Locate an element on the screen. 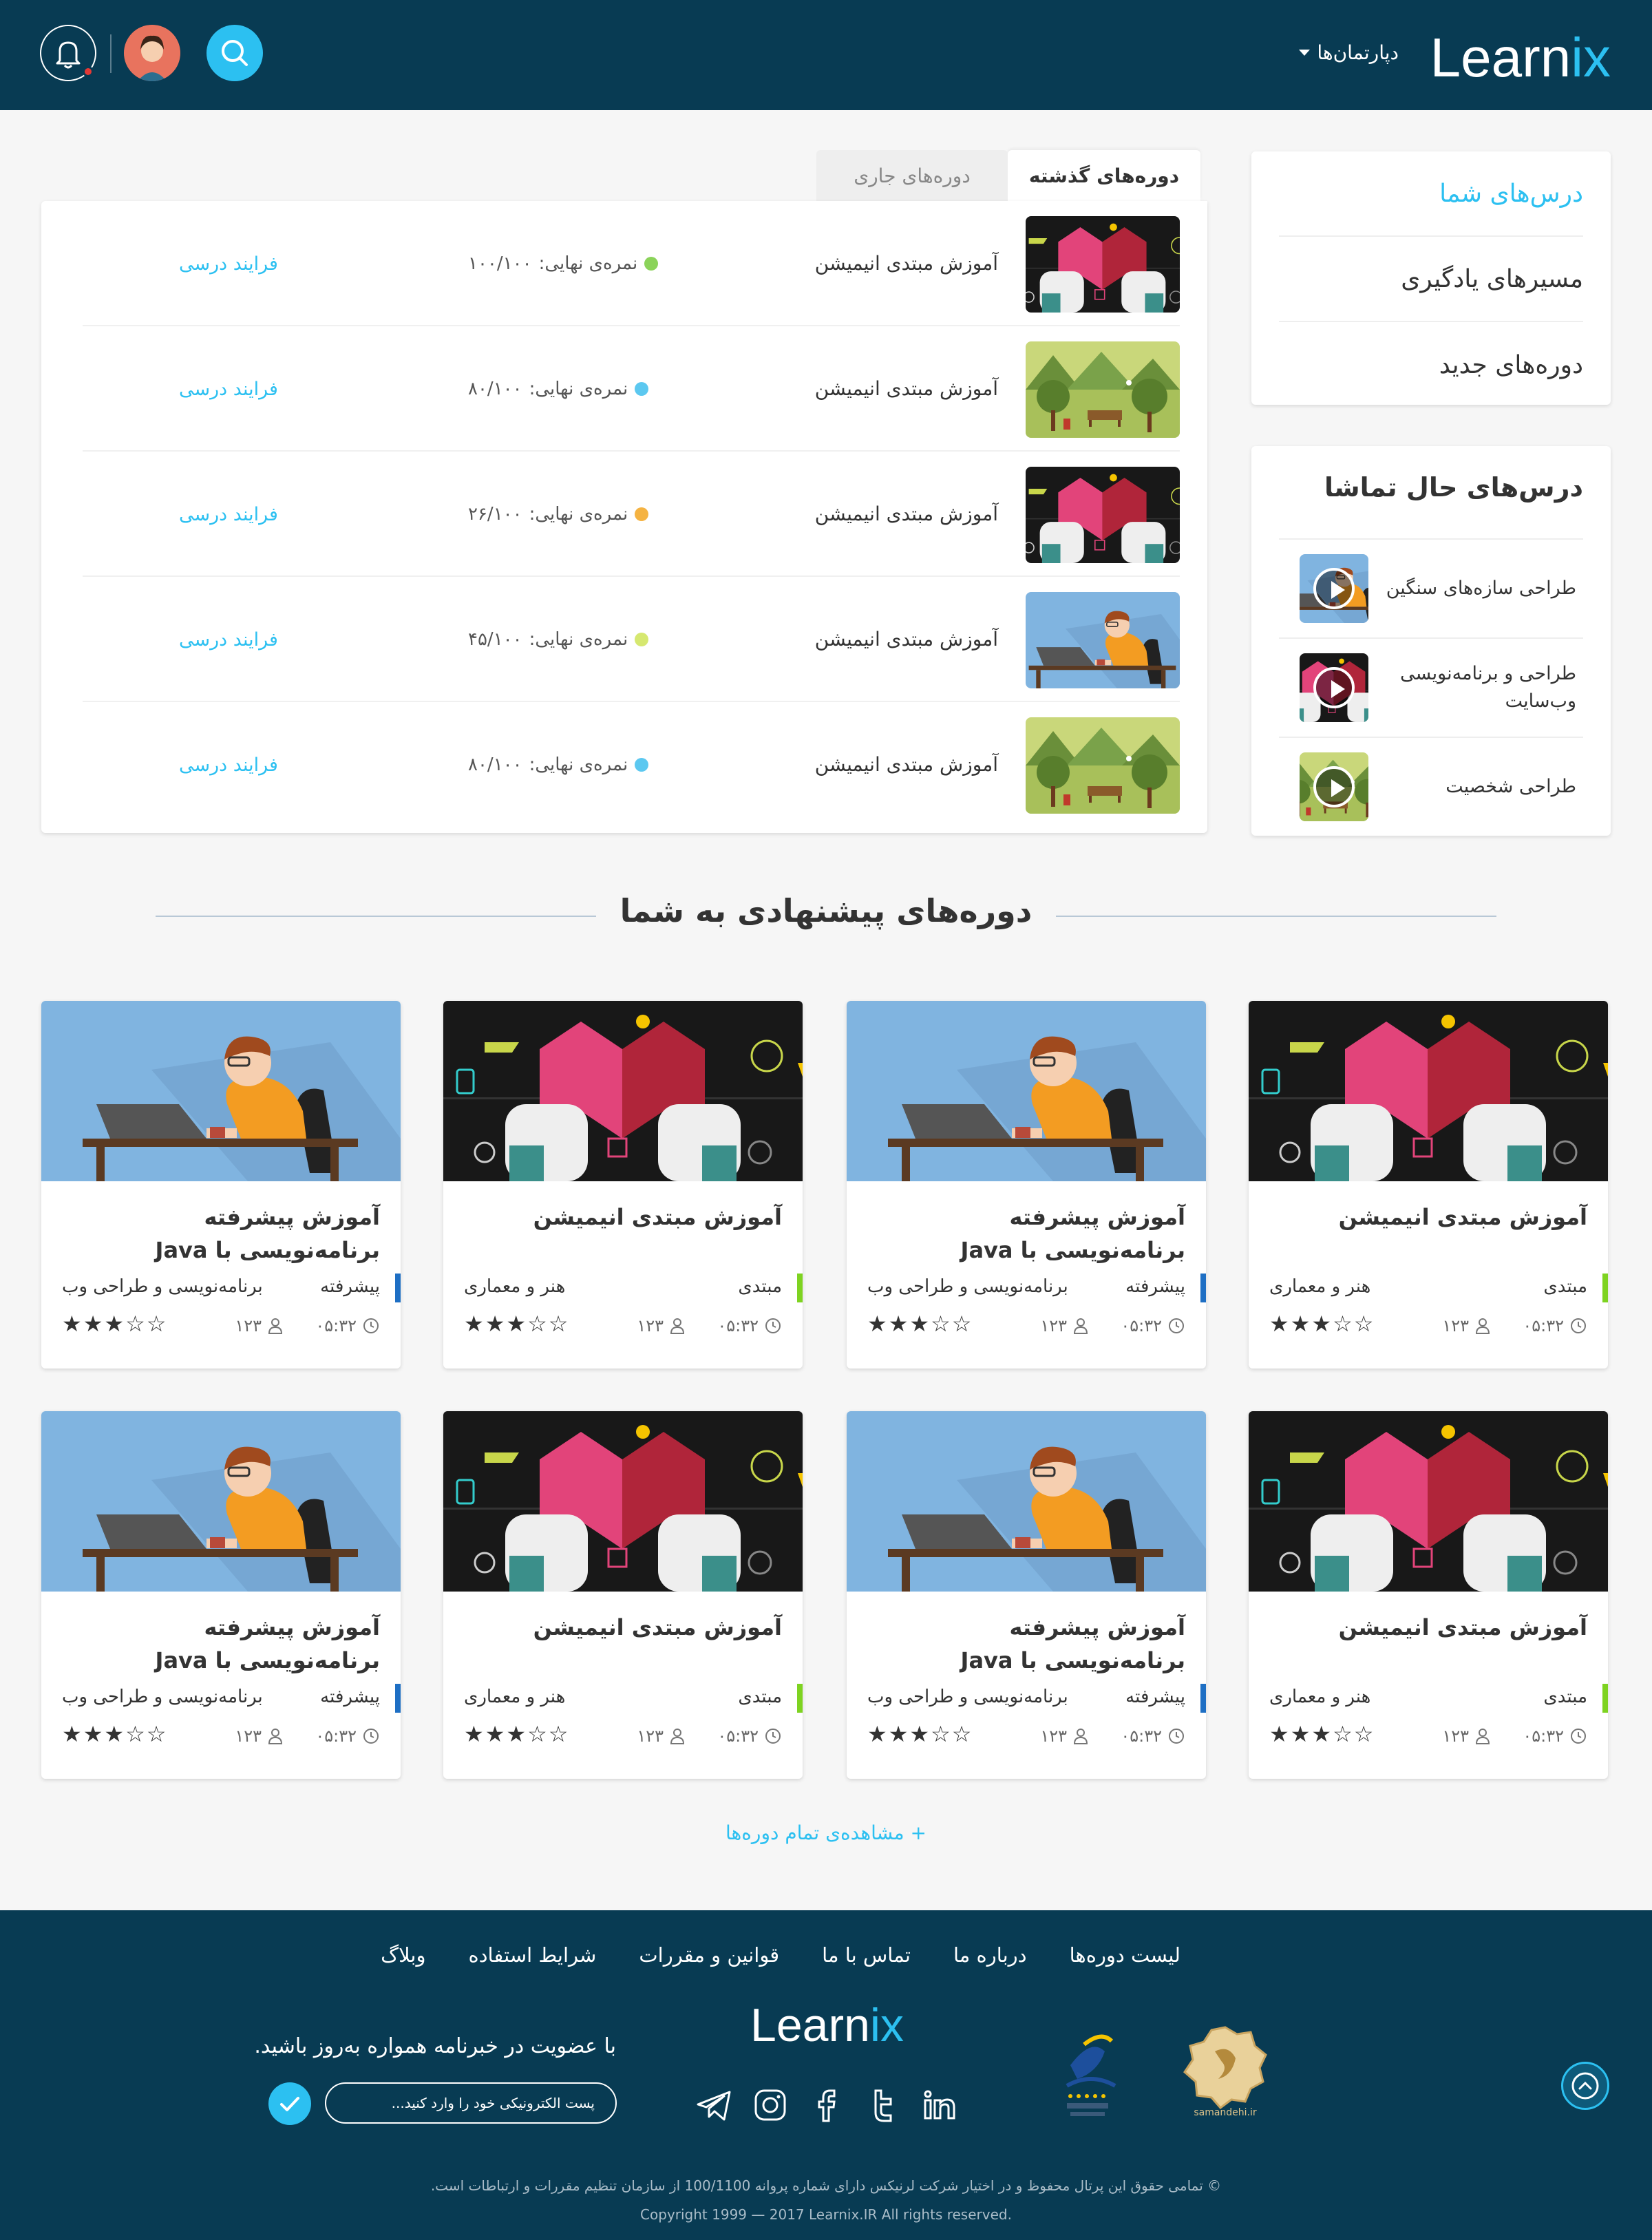  footer-link: شرایط استفاده is located at coordinates (532, 1955).